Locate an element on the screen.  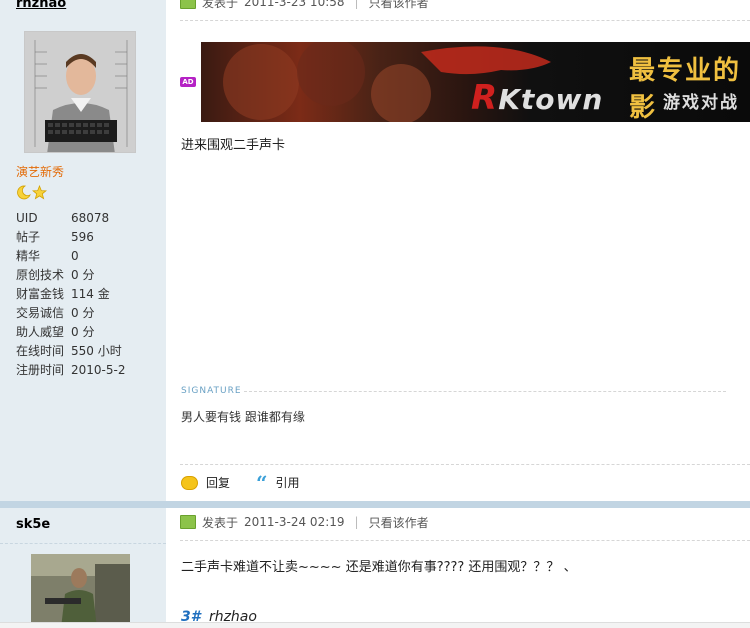
stat-wealth: 财富金钱 114 金 is located at coordinates (70, 294).